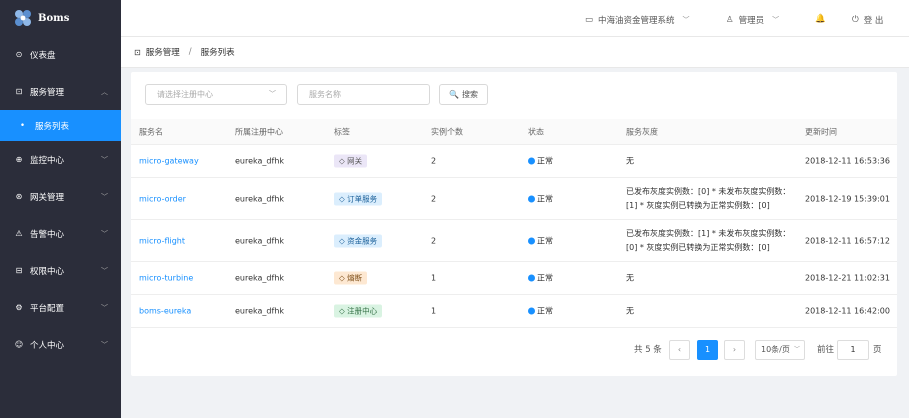  What do you see at coordinates (162, 198) in the screenshot?
I see `service-name-link: micro-order` at bounding box center [162, 198].